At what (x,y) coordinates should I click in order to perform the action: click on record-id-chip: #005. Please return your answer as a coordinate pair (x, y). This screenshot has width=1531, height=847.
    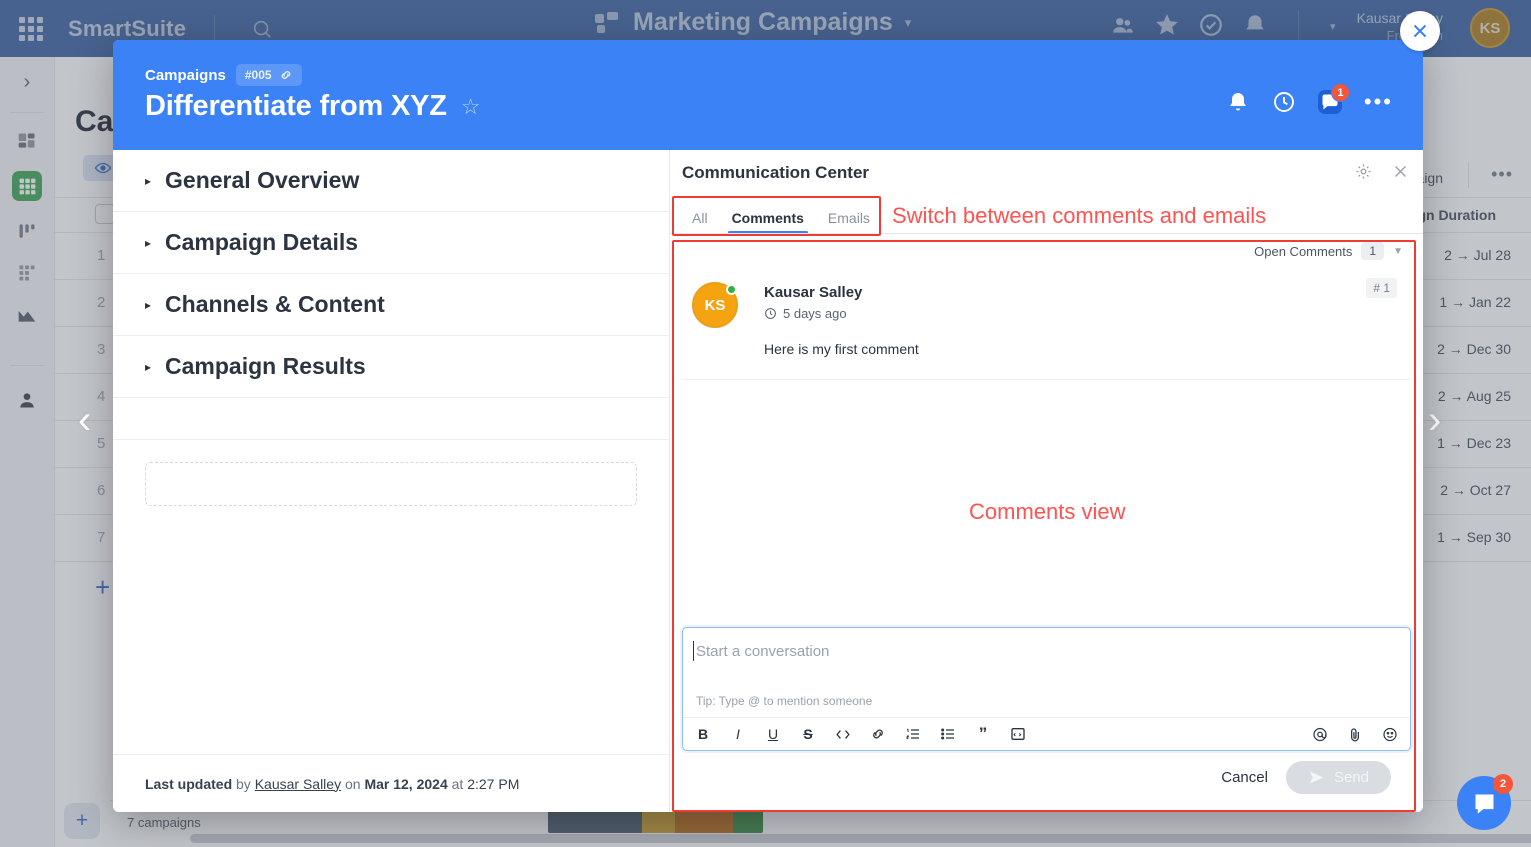
    Looking at the image, I should click on (268, 75).